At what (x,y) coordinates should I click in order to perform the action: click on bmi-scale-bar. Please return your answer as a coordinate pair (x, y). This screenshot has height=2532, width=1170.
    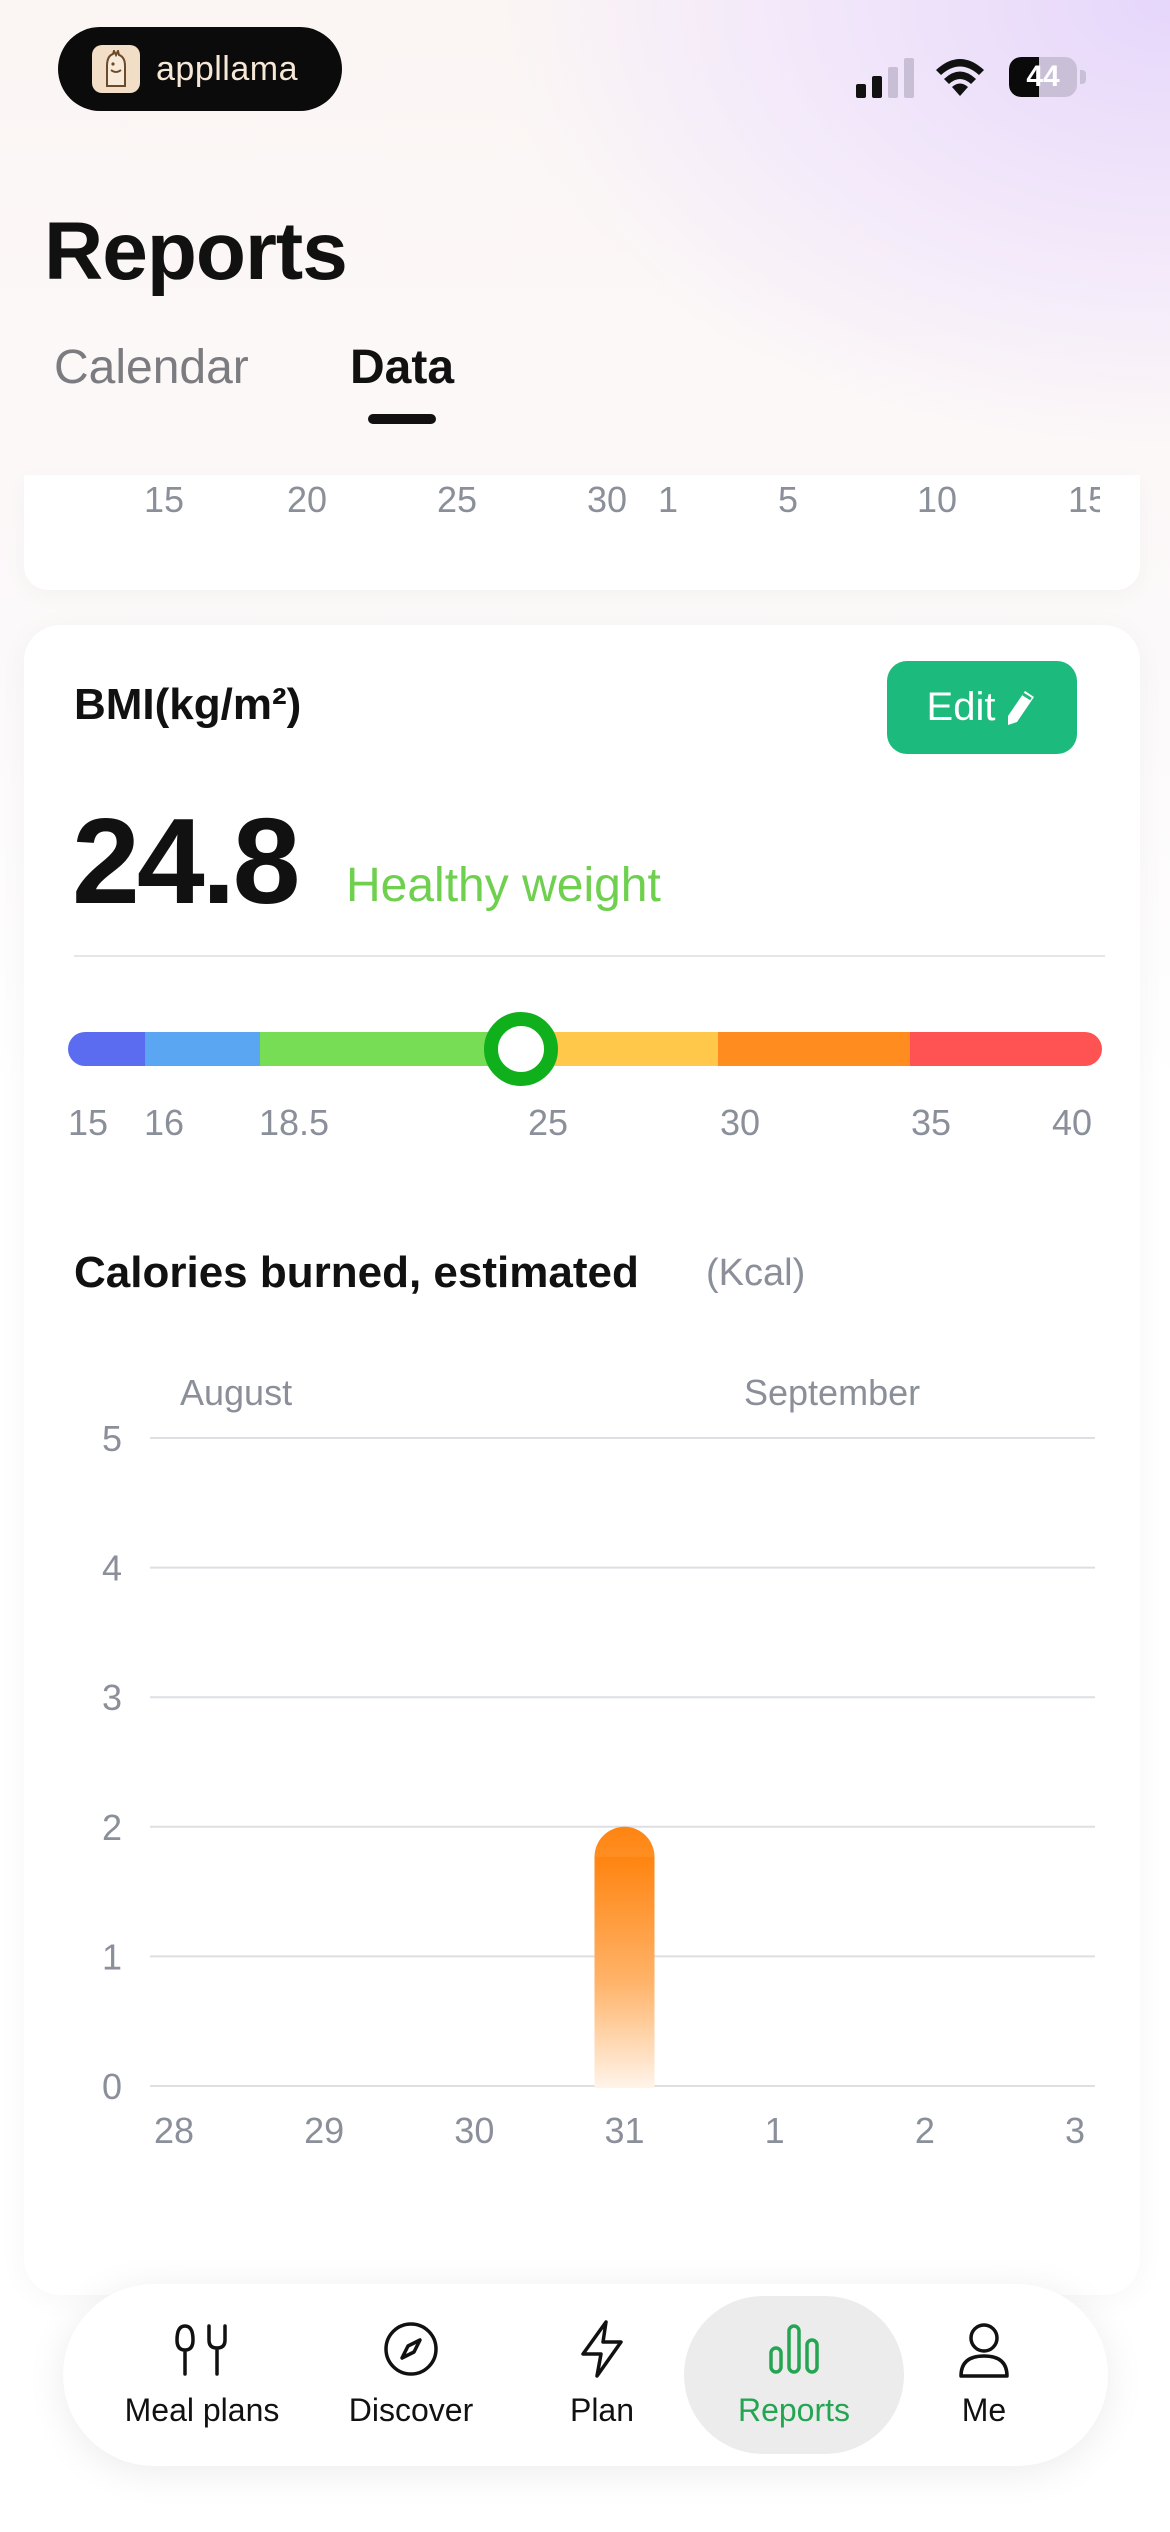
    Looking at the image, I should click on (585, 1049).